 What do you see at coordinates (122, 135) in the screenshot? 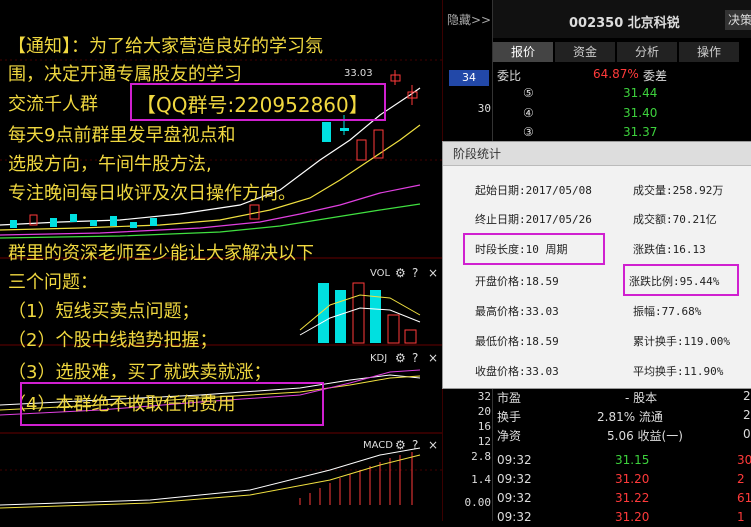
I see `notice-line-4: 每天9点前群里发早盘视点和` at bounding box center [122, 135].